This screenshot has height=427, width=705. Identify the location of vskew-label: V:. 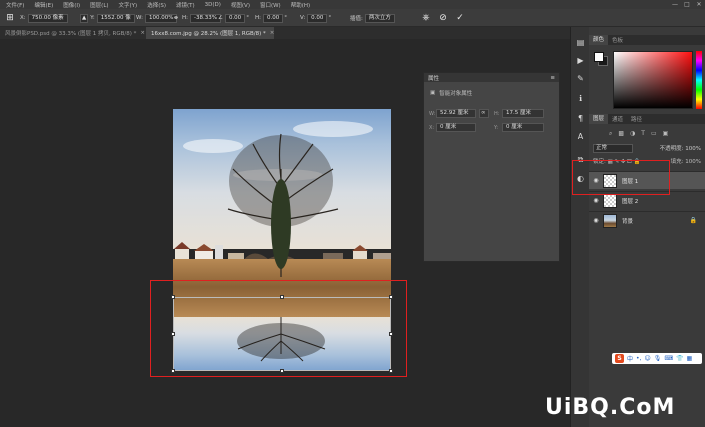
(303, 18).